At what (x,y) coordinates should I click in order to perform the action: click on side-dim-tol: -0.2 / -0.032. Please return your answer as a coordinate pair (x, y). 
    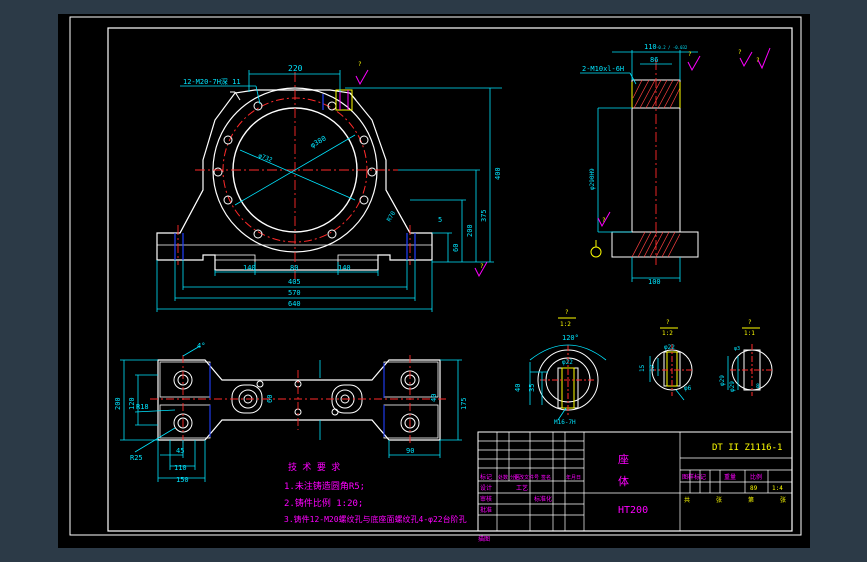
    Looking at the image, I should click on (672, 47).